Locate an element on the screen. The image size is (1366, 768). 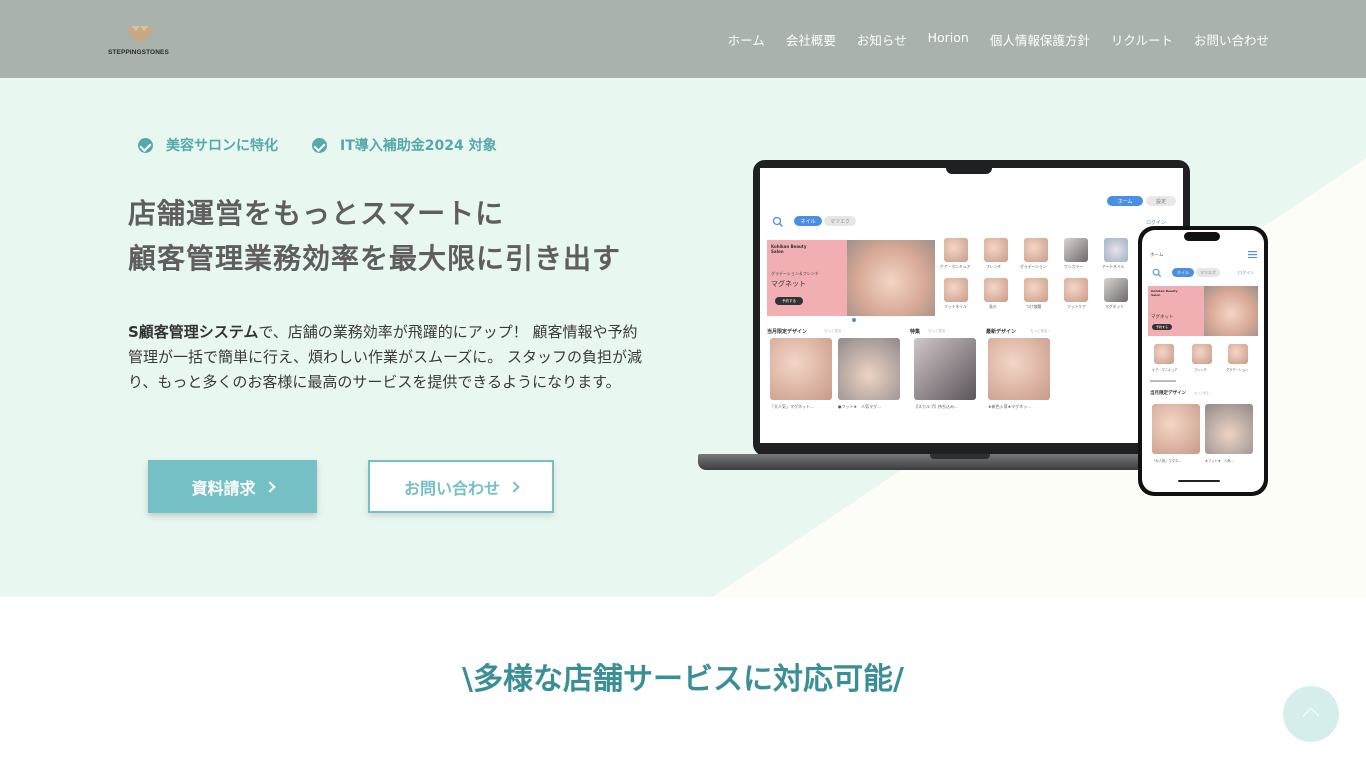
category-label: フレンチ is located at coordinates (994, 266).